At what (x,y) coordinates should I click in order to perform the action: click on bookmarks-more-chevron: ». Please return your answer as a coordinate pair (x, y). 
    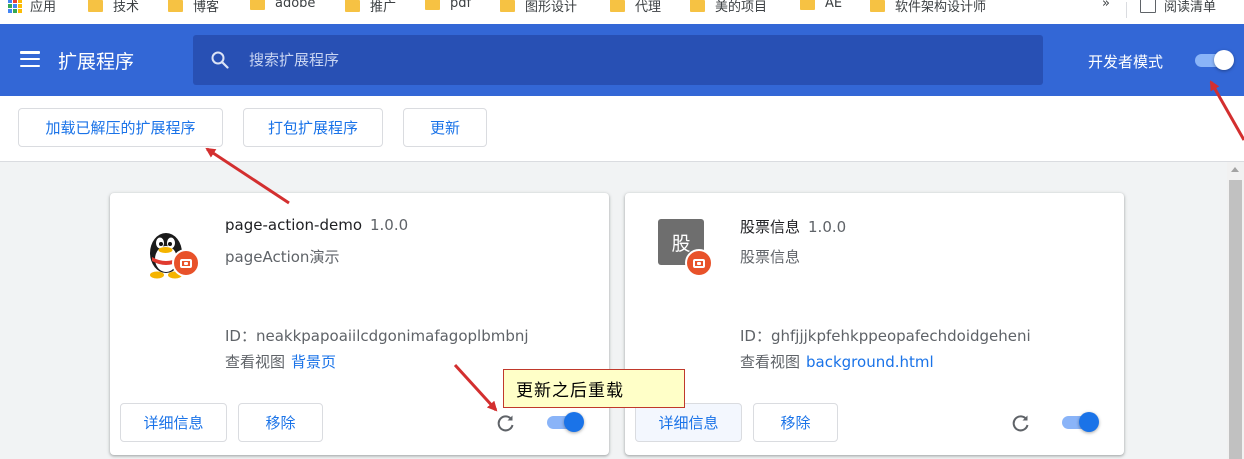
    Looking at the image, I should click on (1106, 5).